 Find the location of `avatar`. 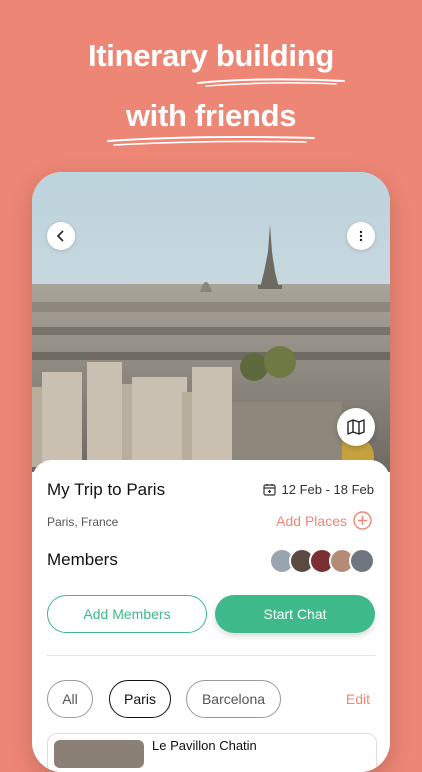

avatar is located at coordinates (362, 561).